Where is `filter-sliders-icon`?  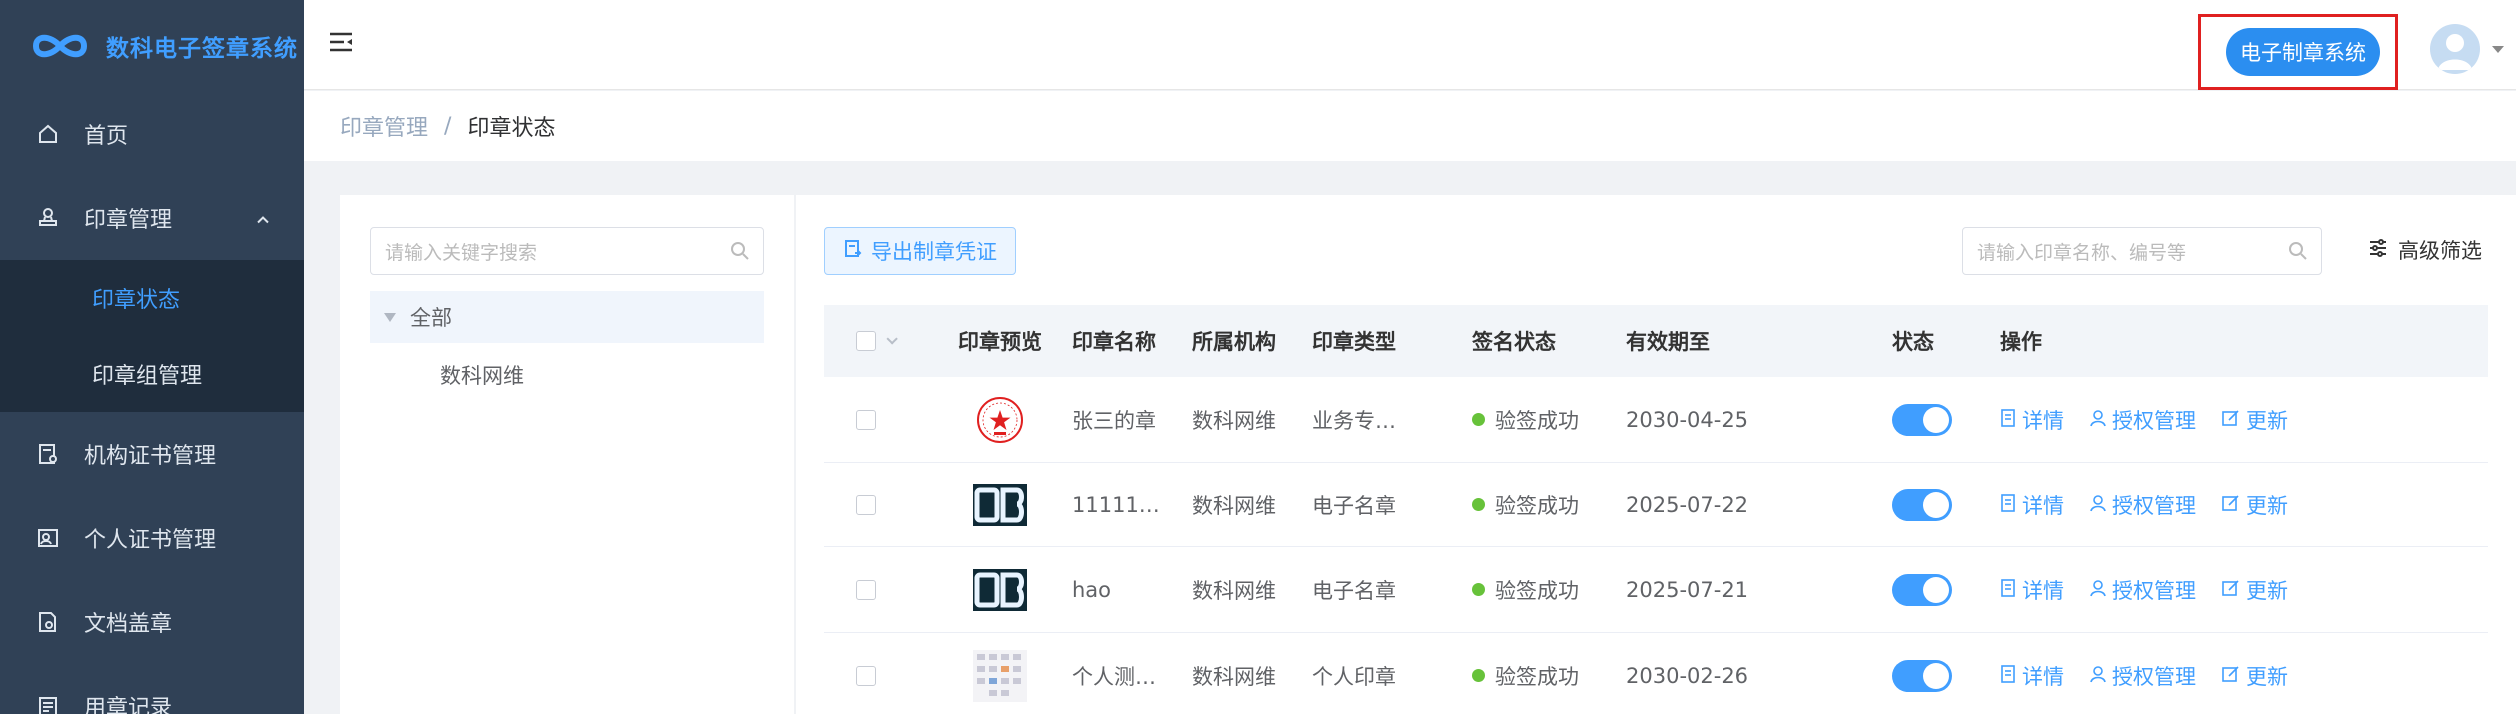
filter-sliders-icon is located at coordinates (2378, 250).